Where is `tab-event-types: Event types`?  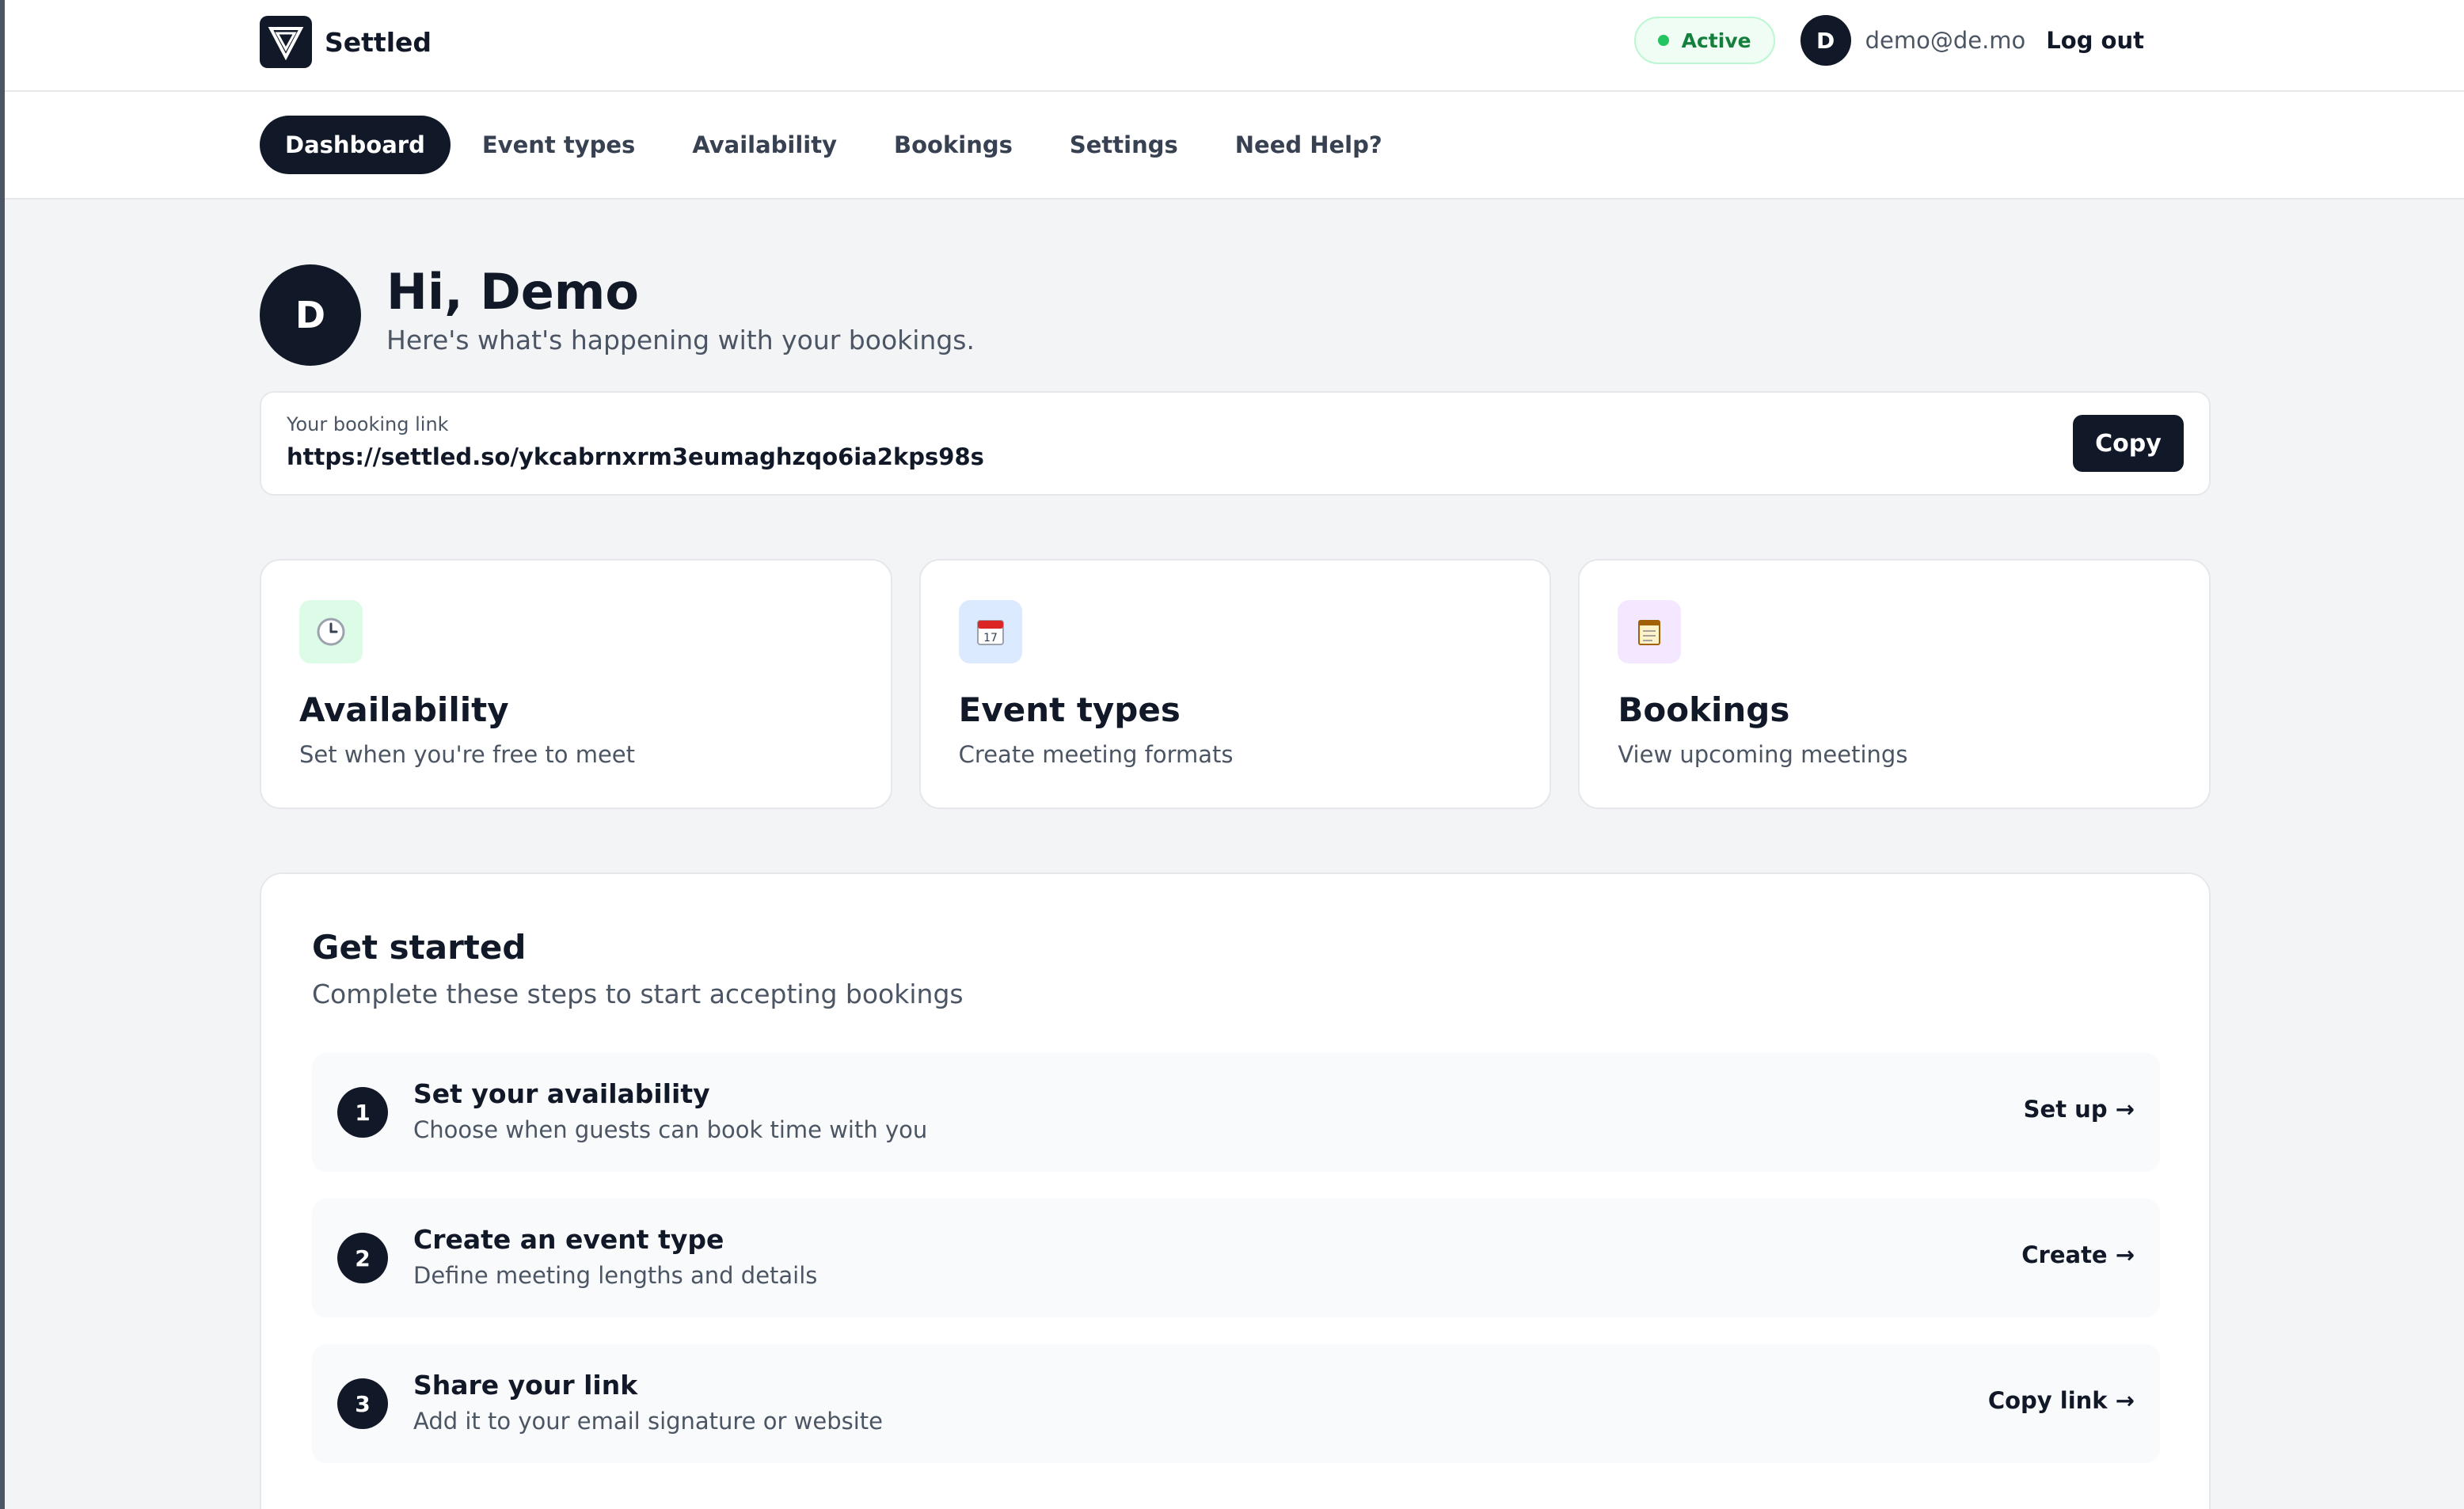 tab-event-types: Event types is located at coordinates (558, 145).